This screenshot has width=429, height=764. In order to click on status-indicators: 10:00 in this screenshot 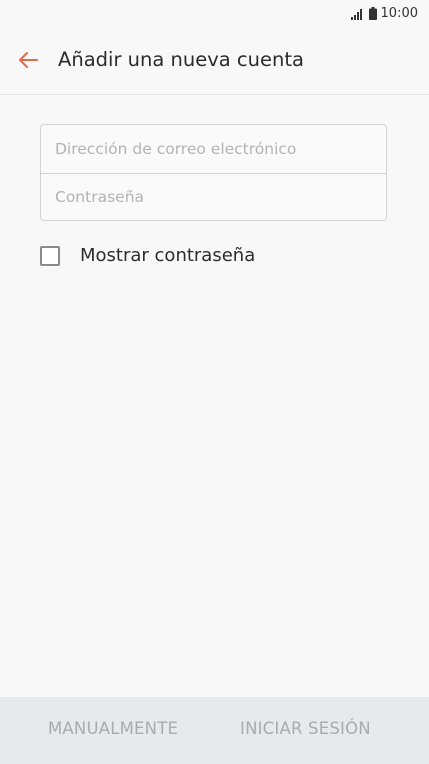, I will do `click(384, 13)`.